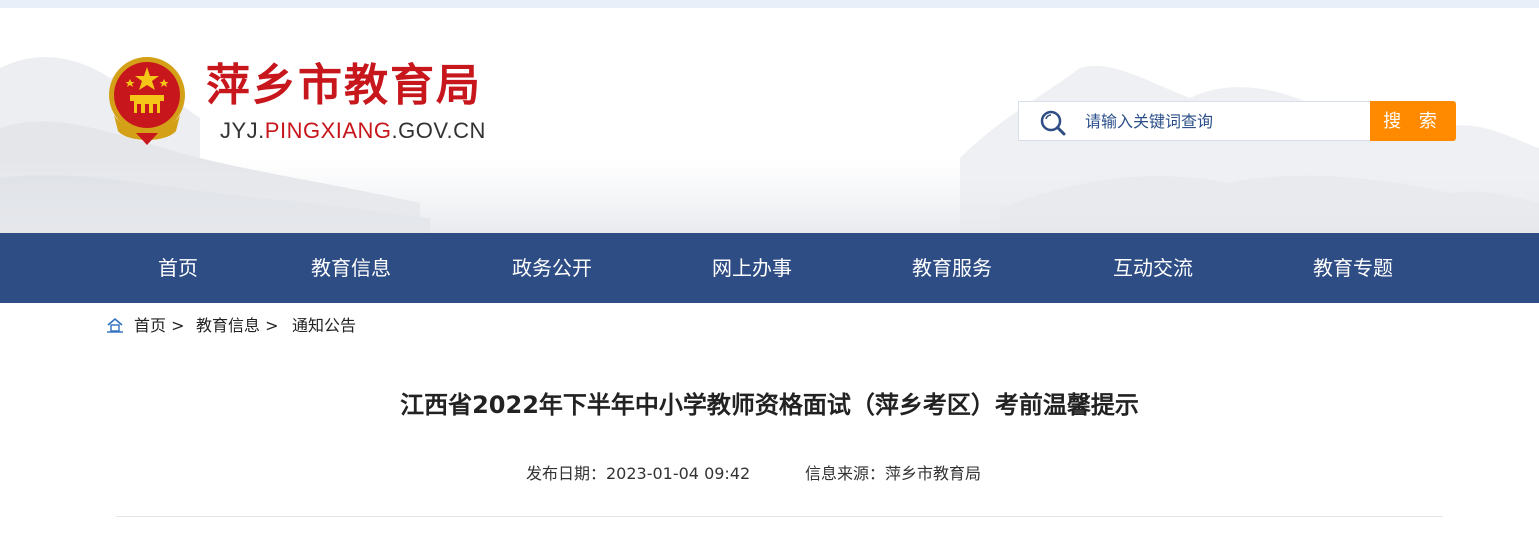 The image size is (1539, 536). I want to click on nav-item-home: 首页, so click(178, 268).